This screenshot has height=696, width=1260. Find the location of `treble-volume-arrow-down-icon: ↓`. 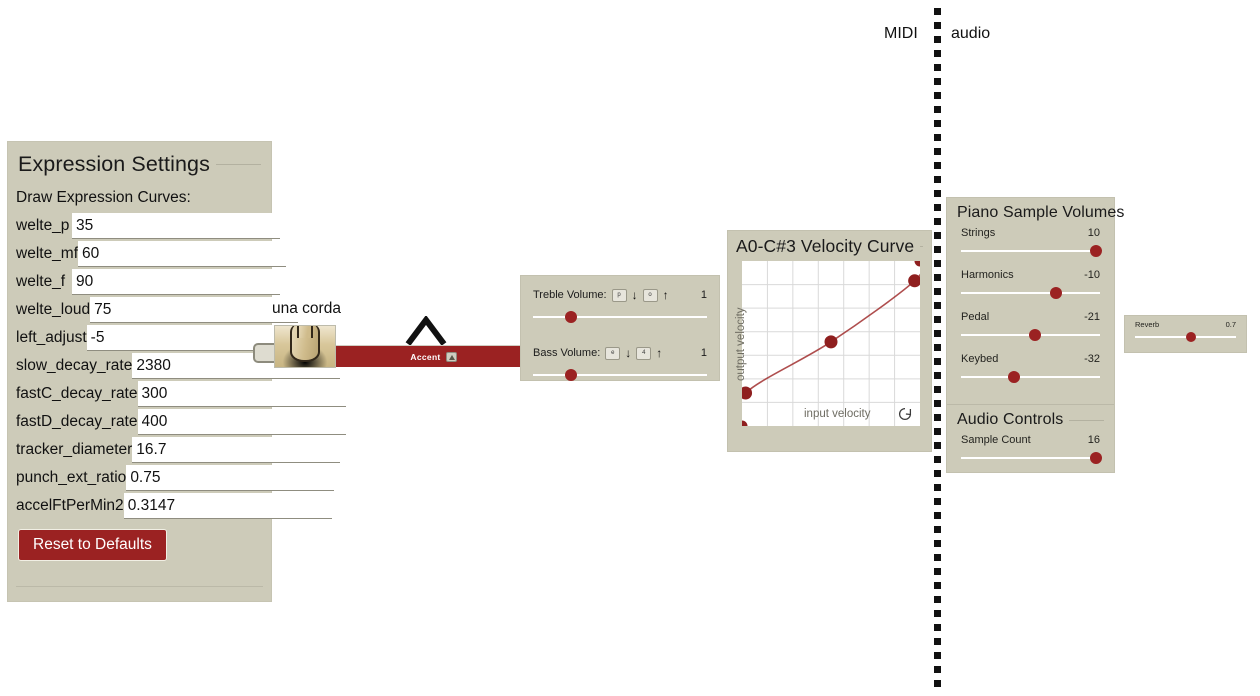

treble-volume-arrow-down-icon: ↓ is located at coordinates (635, 295).